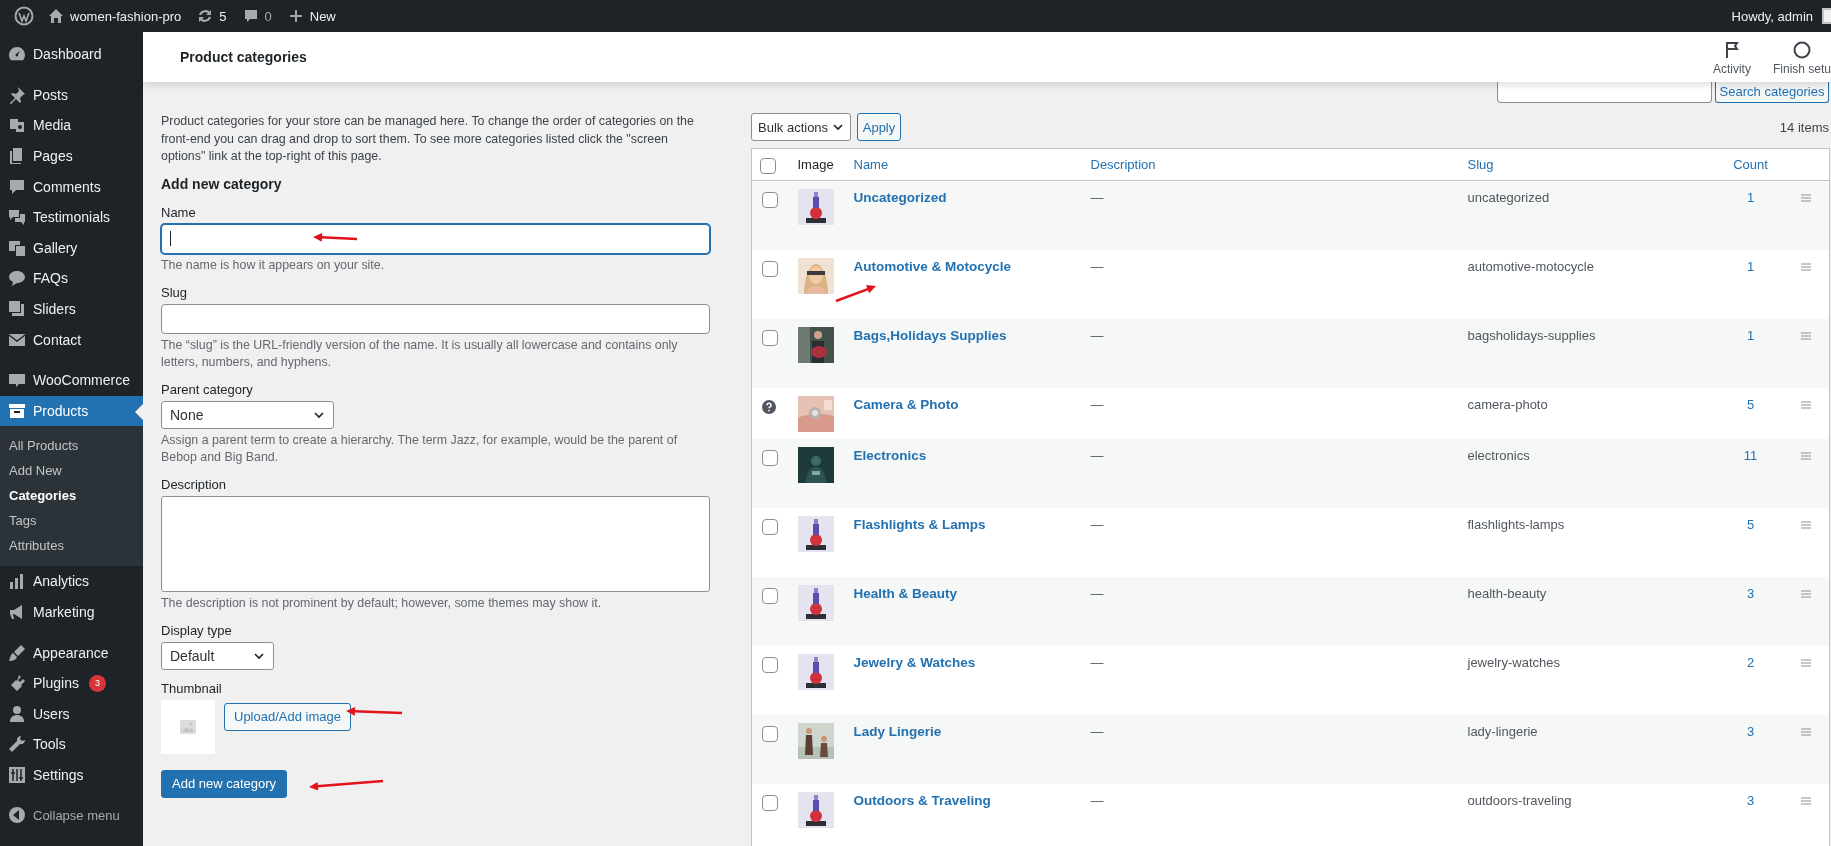  I want to click on account-link: Howdy, admin, so click(1777, 16).